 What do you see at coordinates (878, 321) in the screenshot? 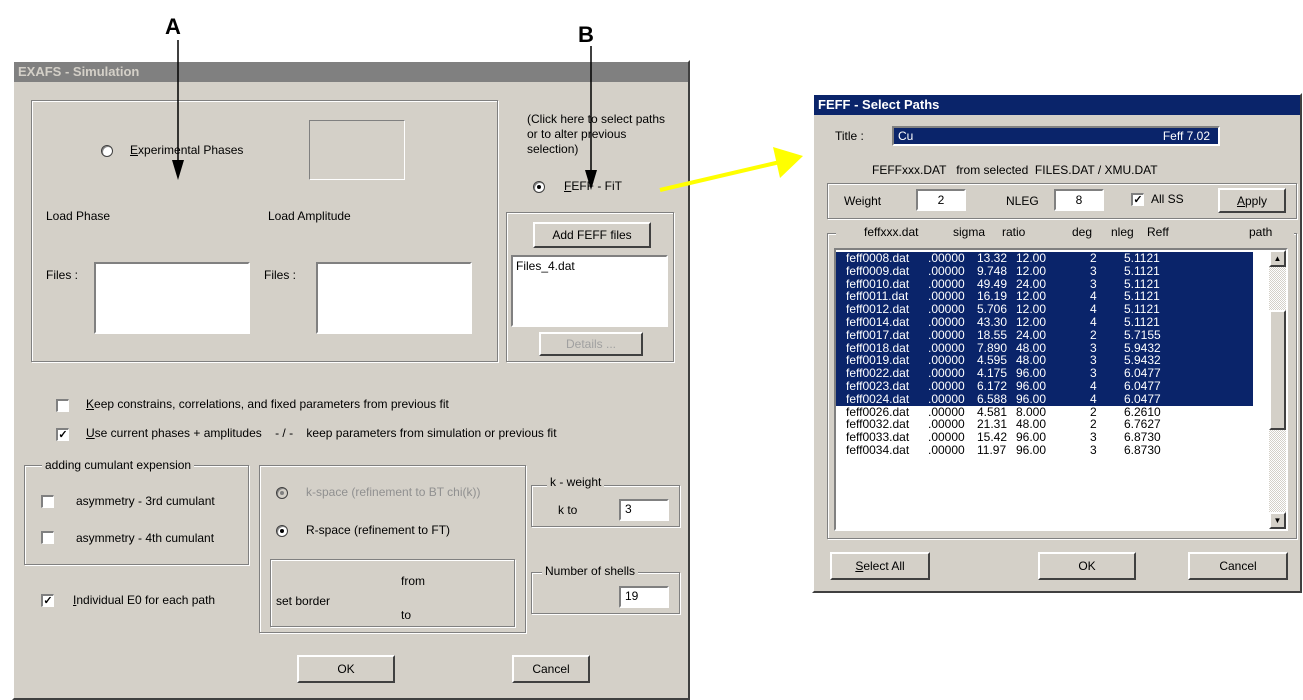
I see `path-cell-file: feff0014.dat` at bounding box center [878, 321].